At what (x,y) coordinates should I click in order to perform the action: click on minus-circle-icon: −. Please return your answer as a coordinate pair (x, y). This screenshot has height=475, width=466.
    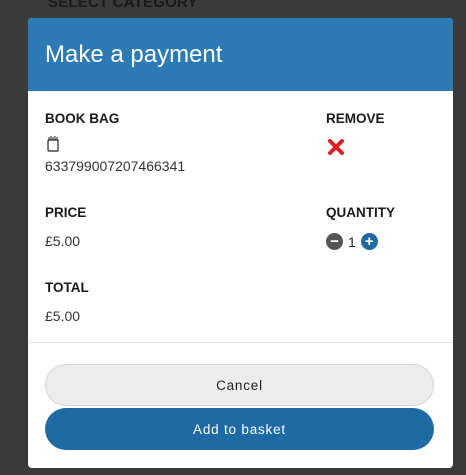
    Looking at the image, I should click on (334, 241).